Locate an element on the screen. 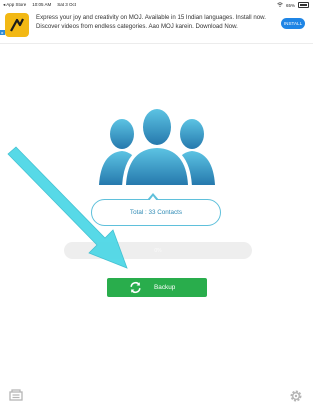  progress-label: 0% is located at coordinates (158, 250).